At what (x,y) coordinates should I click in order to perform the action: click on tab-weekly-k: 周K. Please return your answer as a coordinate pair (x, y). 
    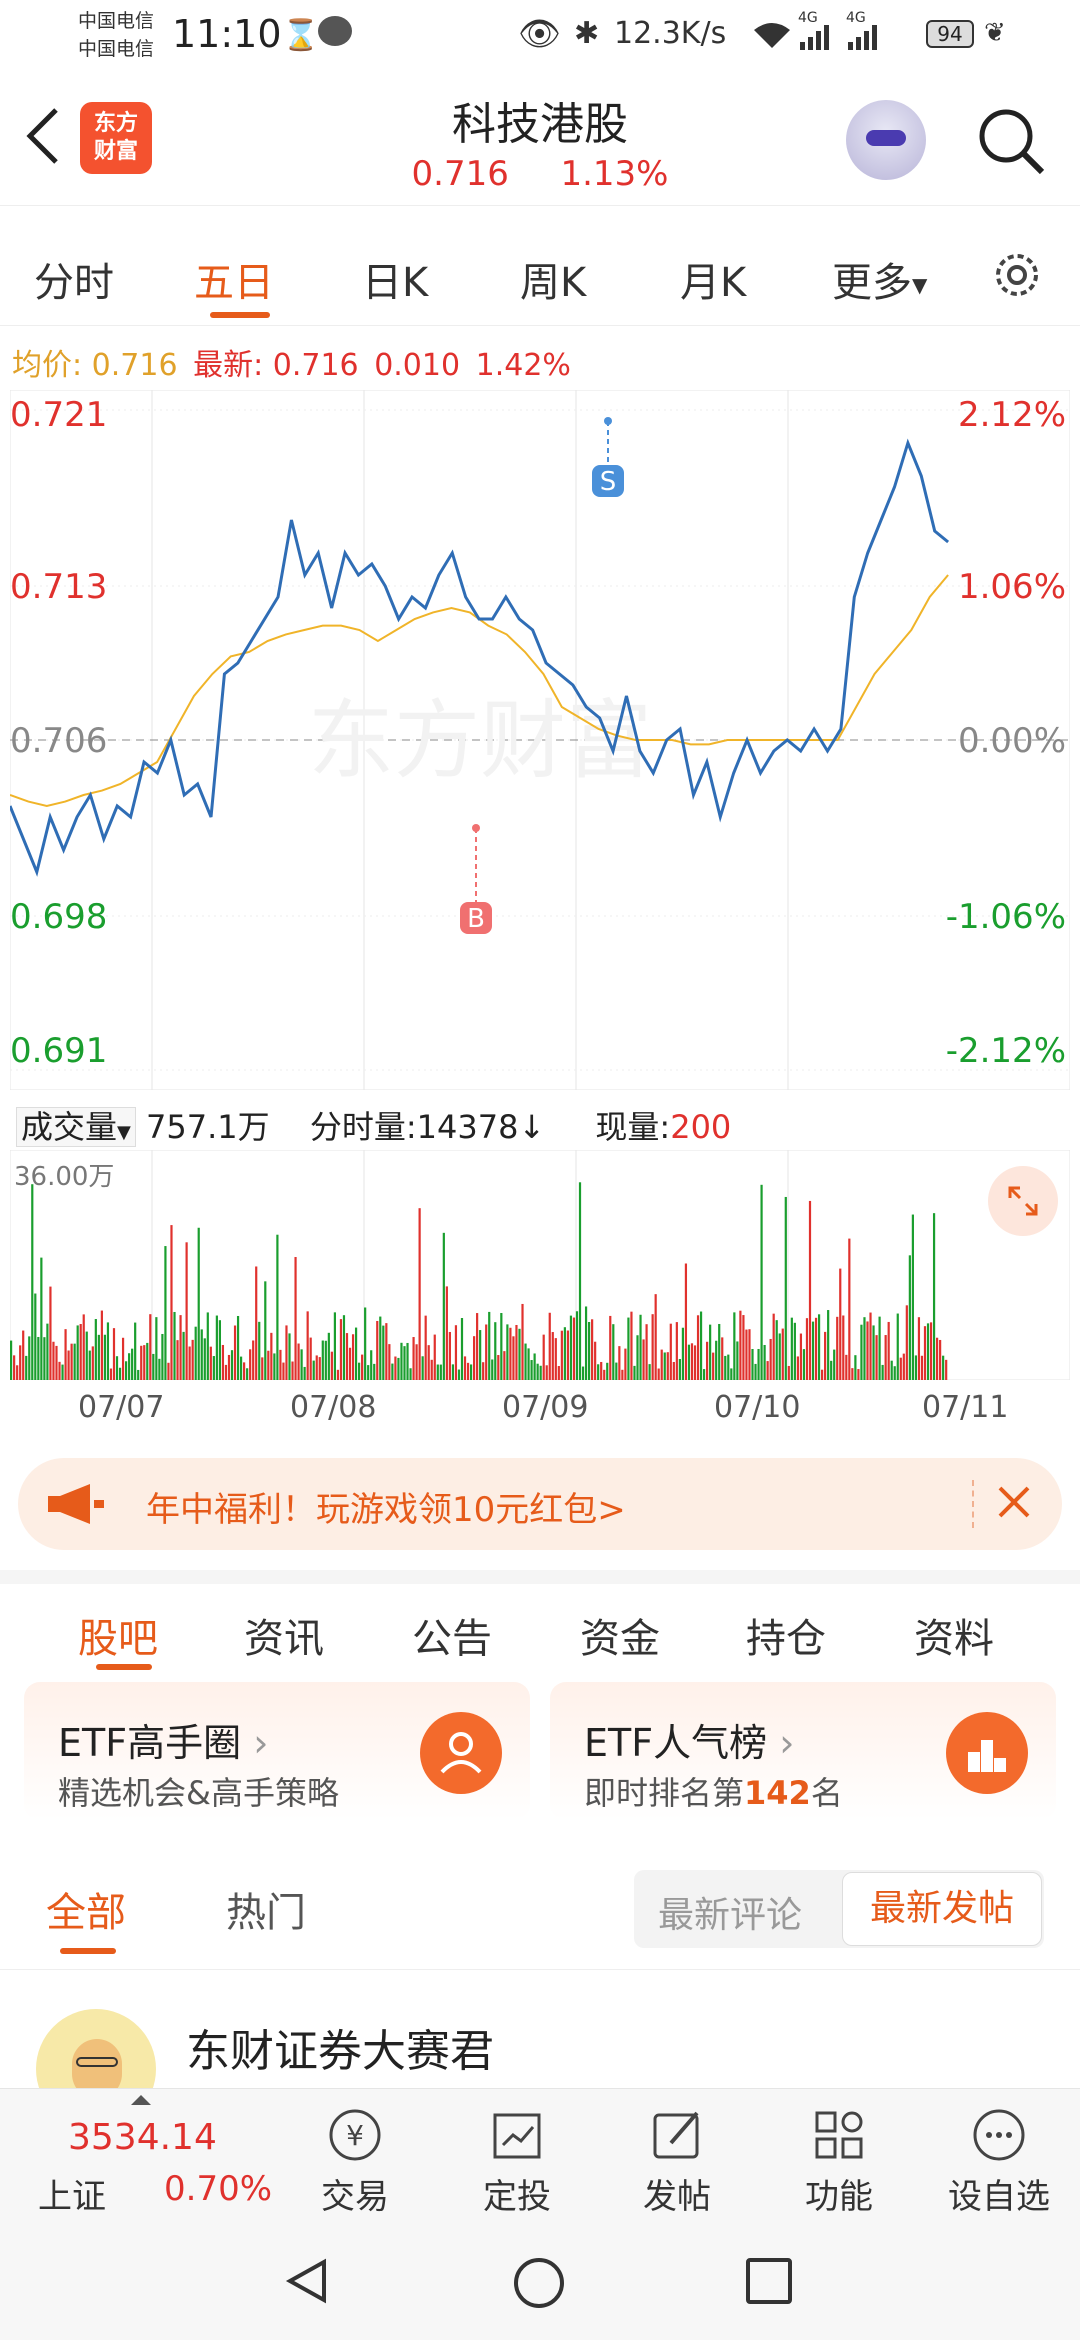
    Looking at the image, I should click on (553, 279).